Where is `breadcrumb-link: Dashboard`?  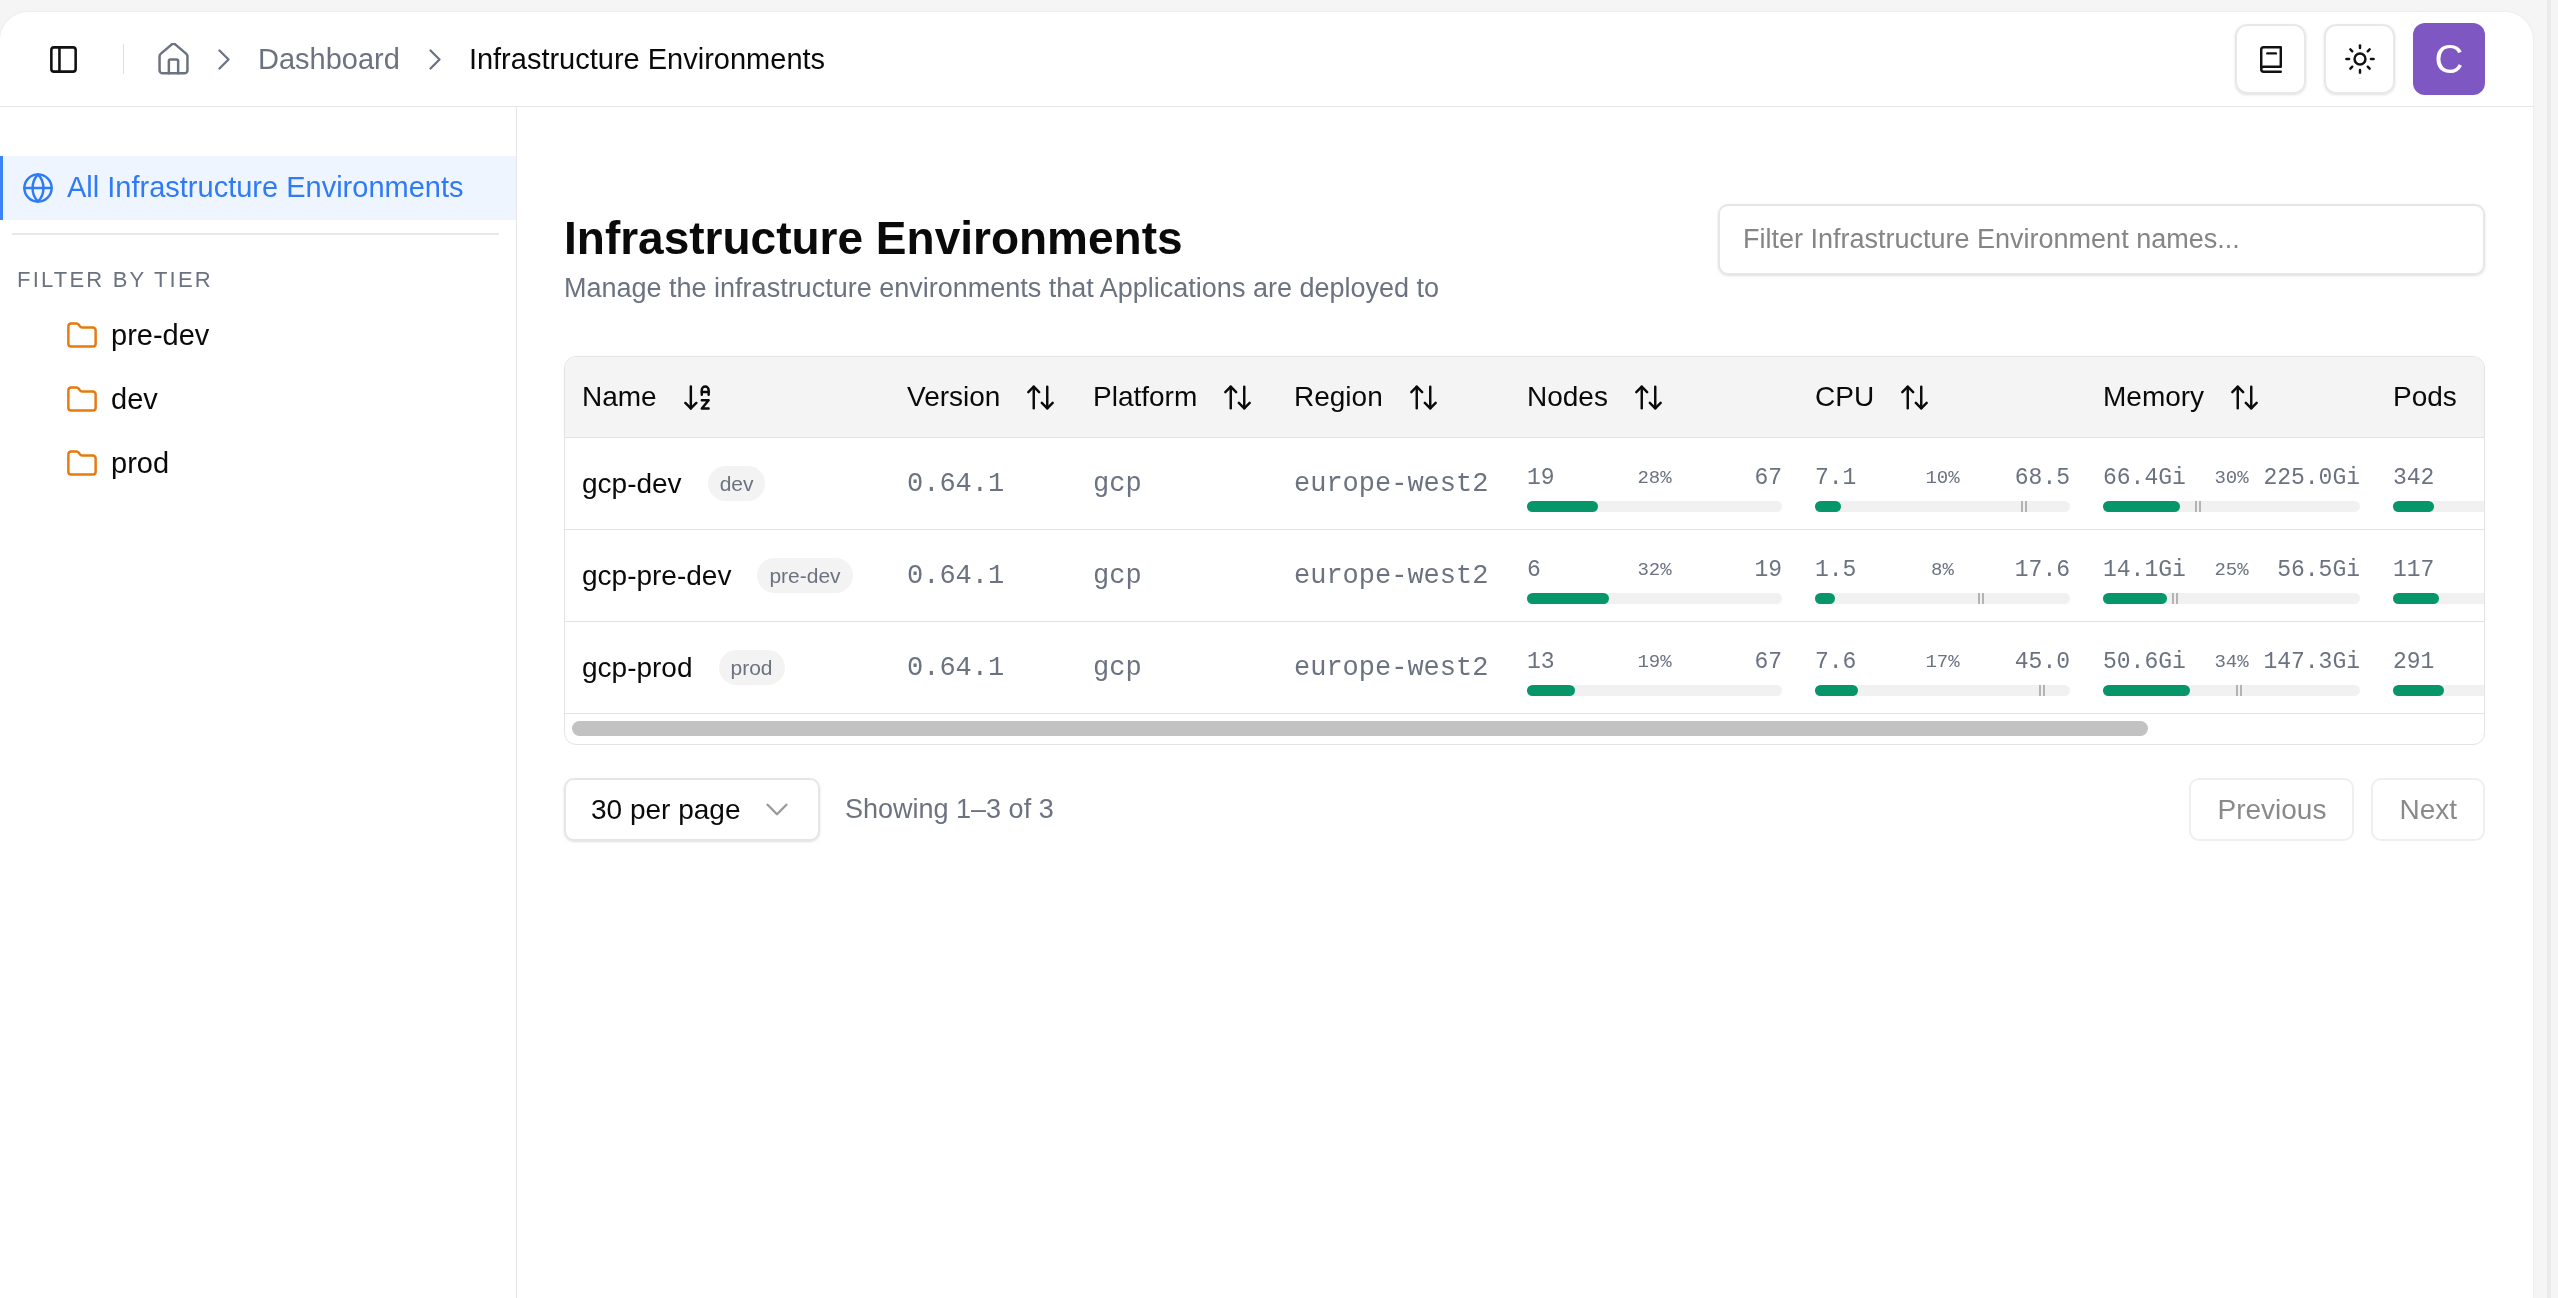
breadcrumb-link: Dashboard is located at coordinates (329, 59).